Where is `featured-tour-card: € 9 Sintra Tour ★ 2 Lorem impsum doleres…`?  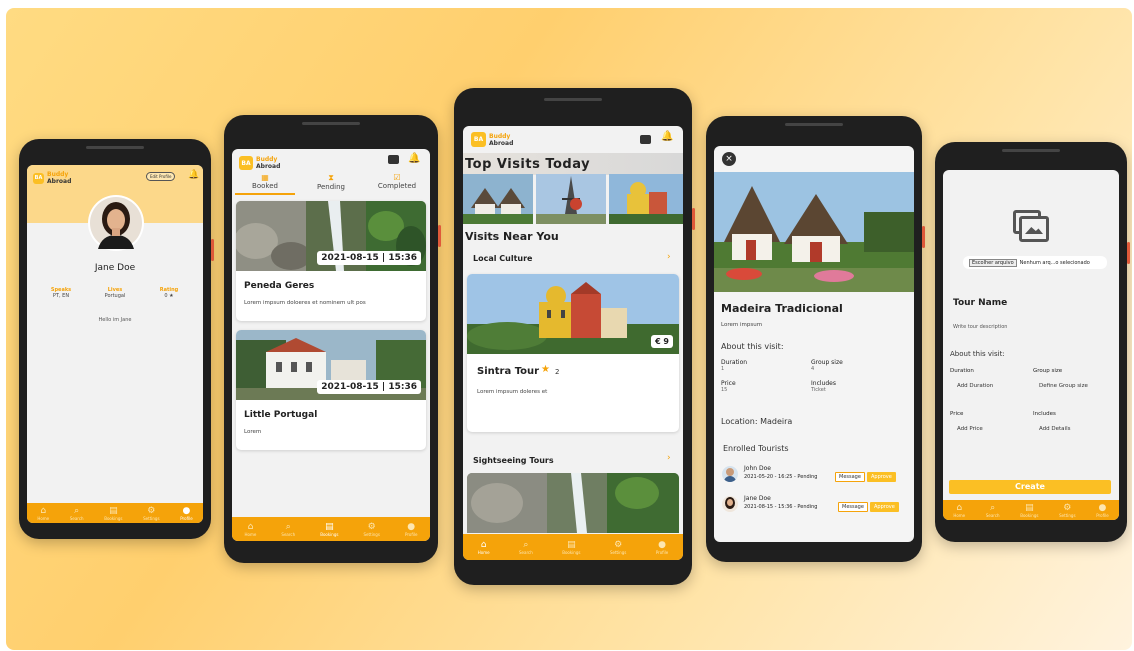 featured-tour-card: € 9 Sintra Tour ★ 2 Lorem impsum doleres… is located at coordinates (573, 353).